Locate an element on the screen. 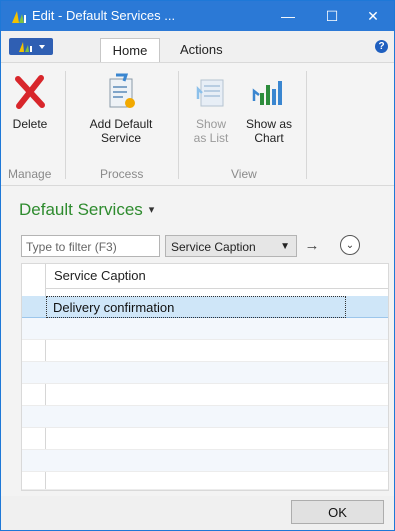 The image size is (395, 531). filter-input: Type to filter (F3) is located at coordinates (90, 246).